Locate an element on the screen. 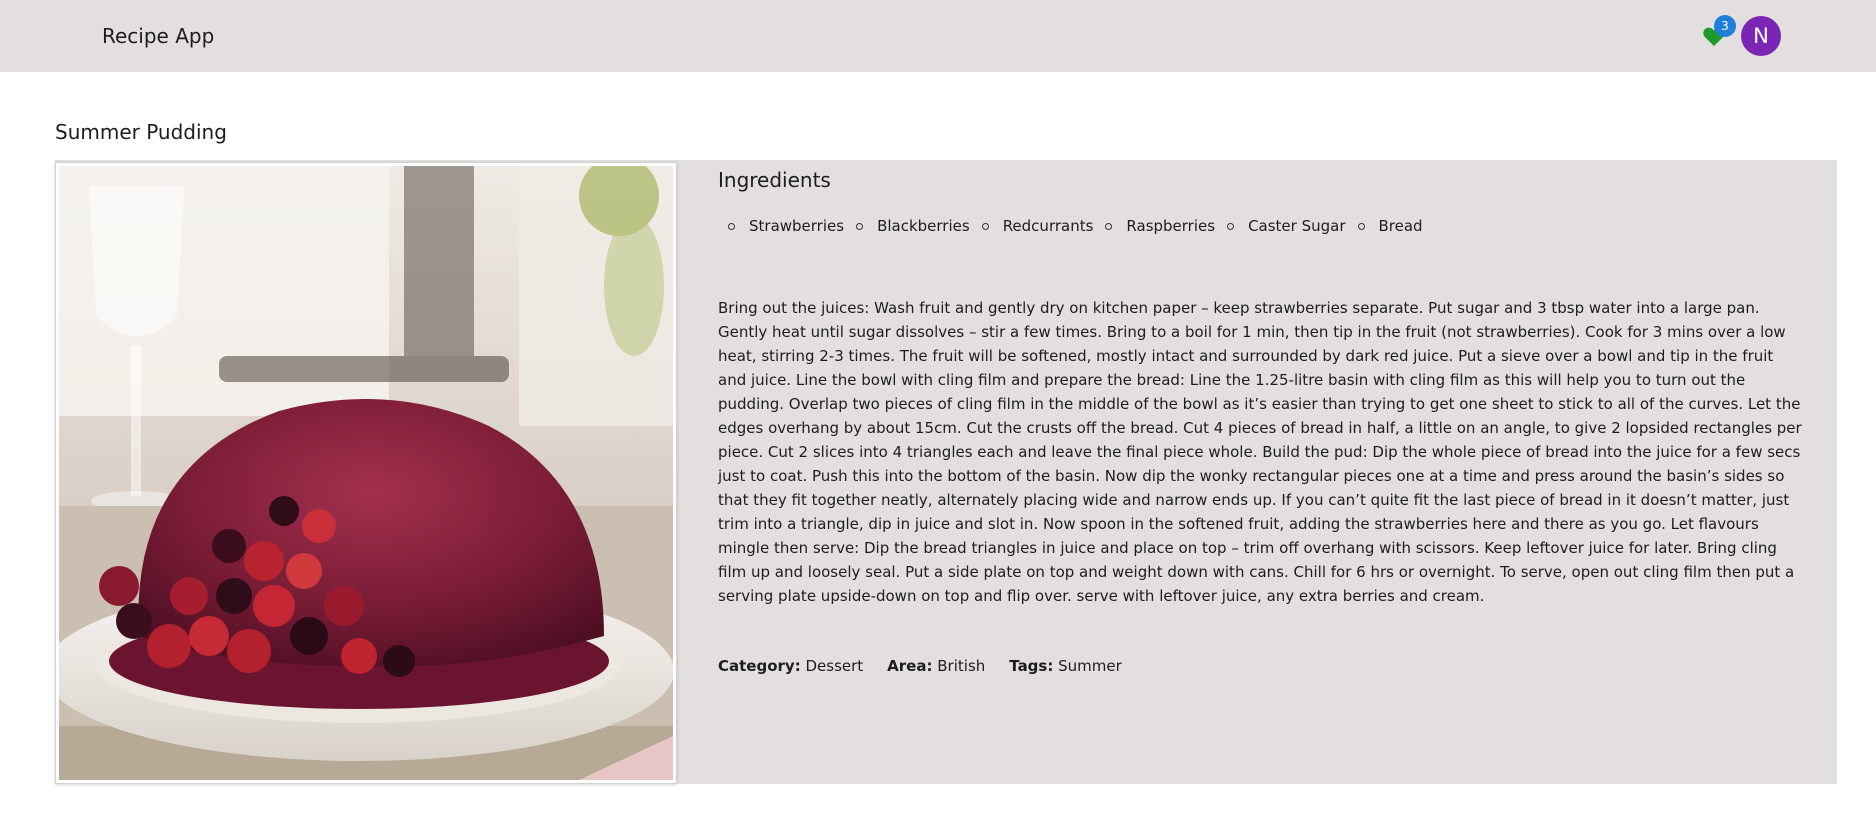 The image size is (1876, 834). ingredient-item: Strawberries is located at coordinates (786, 226).